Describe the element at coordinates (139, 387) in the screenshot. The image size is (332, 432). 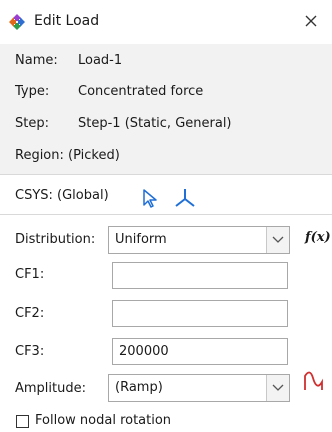
I see `amplitude-value: (Ramp)` at that location.